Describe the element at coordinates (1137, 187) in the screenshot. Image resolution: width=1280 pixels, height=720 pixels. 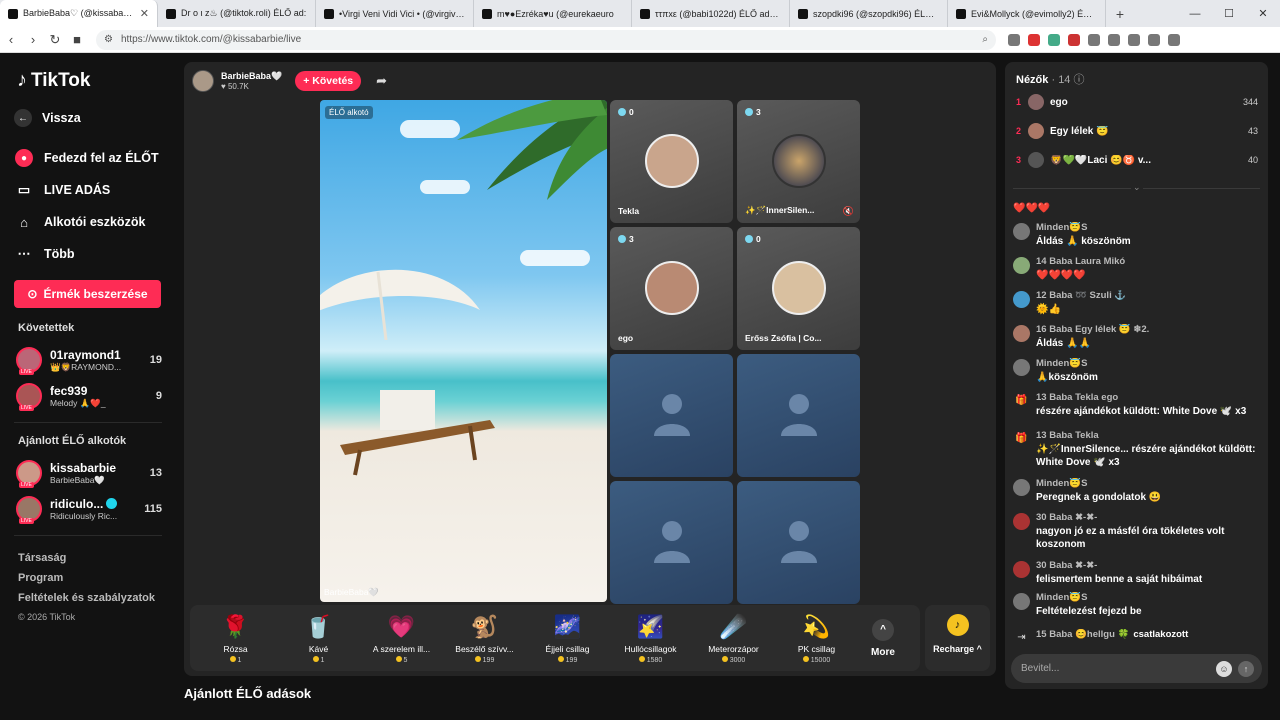
I see `chevron-down-icon: ⌄` at that location.